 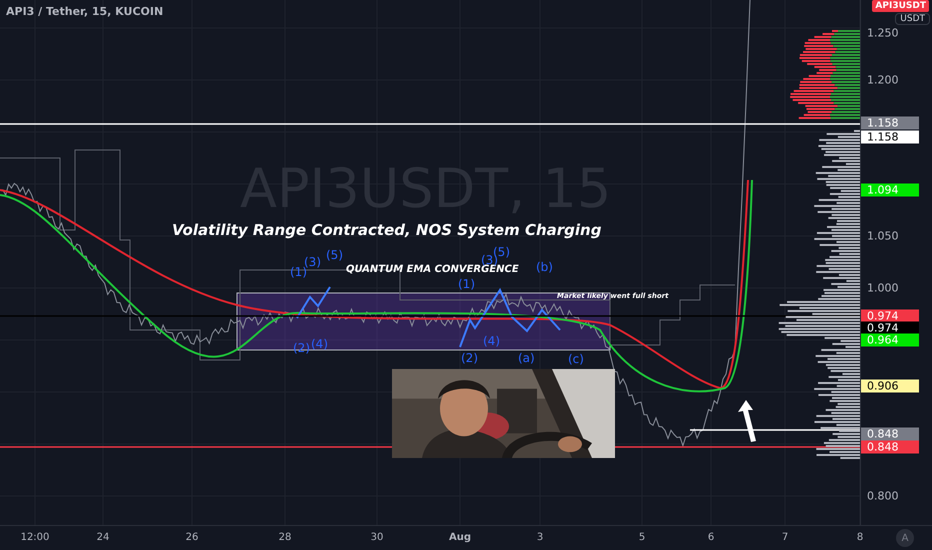 I want to click on up-arrow-icon, so click(x=747, y=421).